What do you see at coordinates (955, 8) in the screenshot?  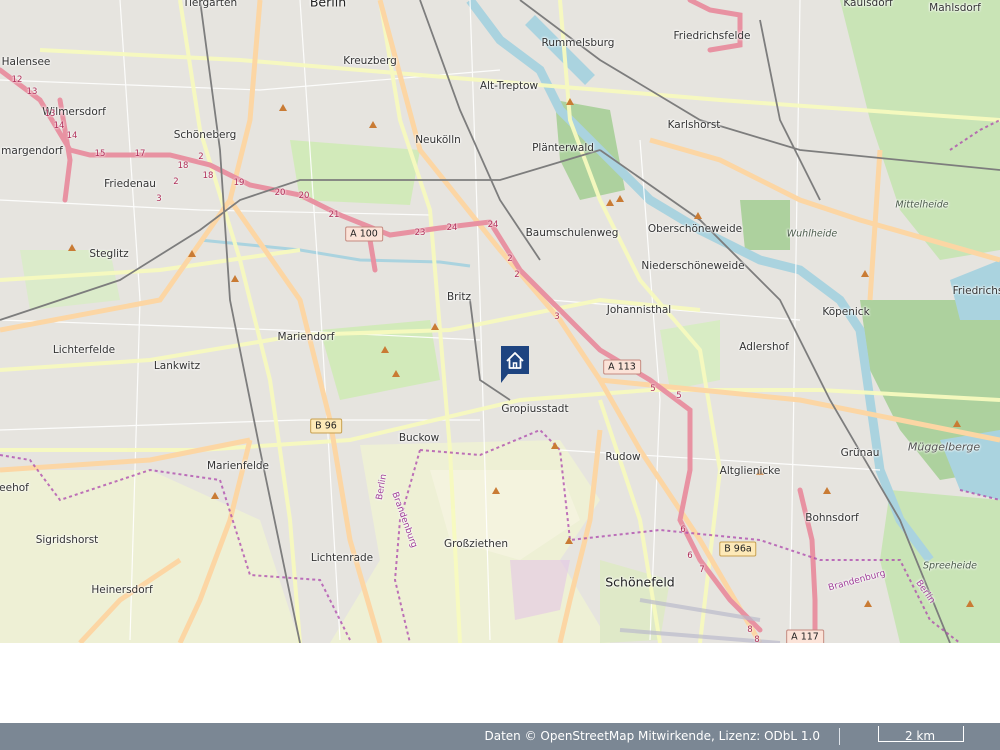 I see `place-label-mahlsdorf: Mahlsdorf` at bounding box center [955, 8].